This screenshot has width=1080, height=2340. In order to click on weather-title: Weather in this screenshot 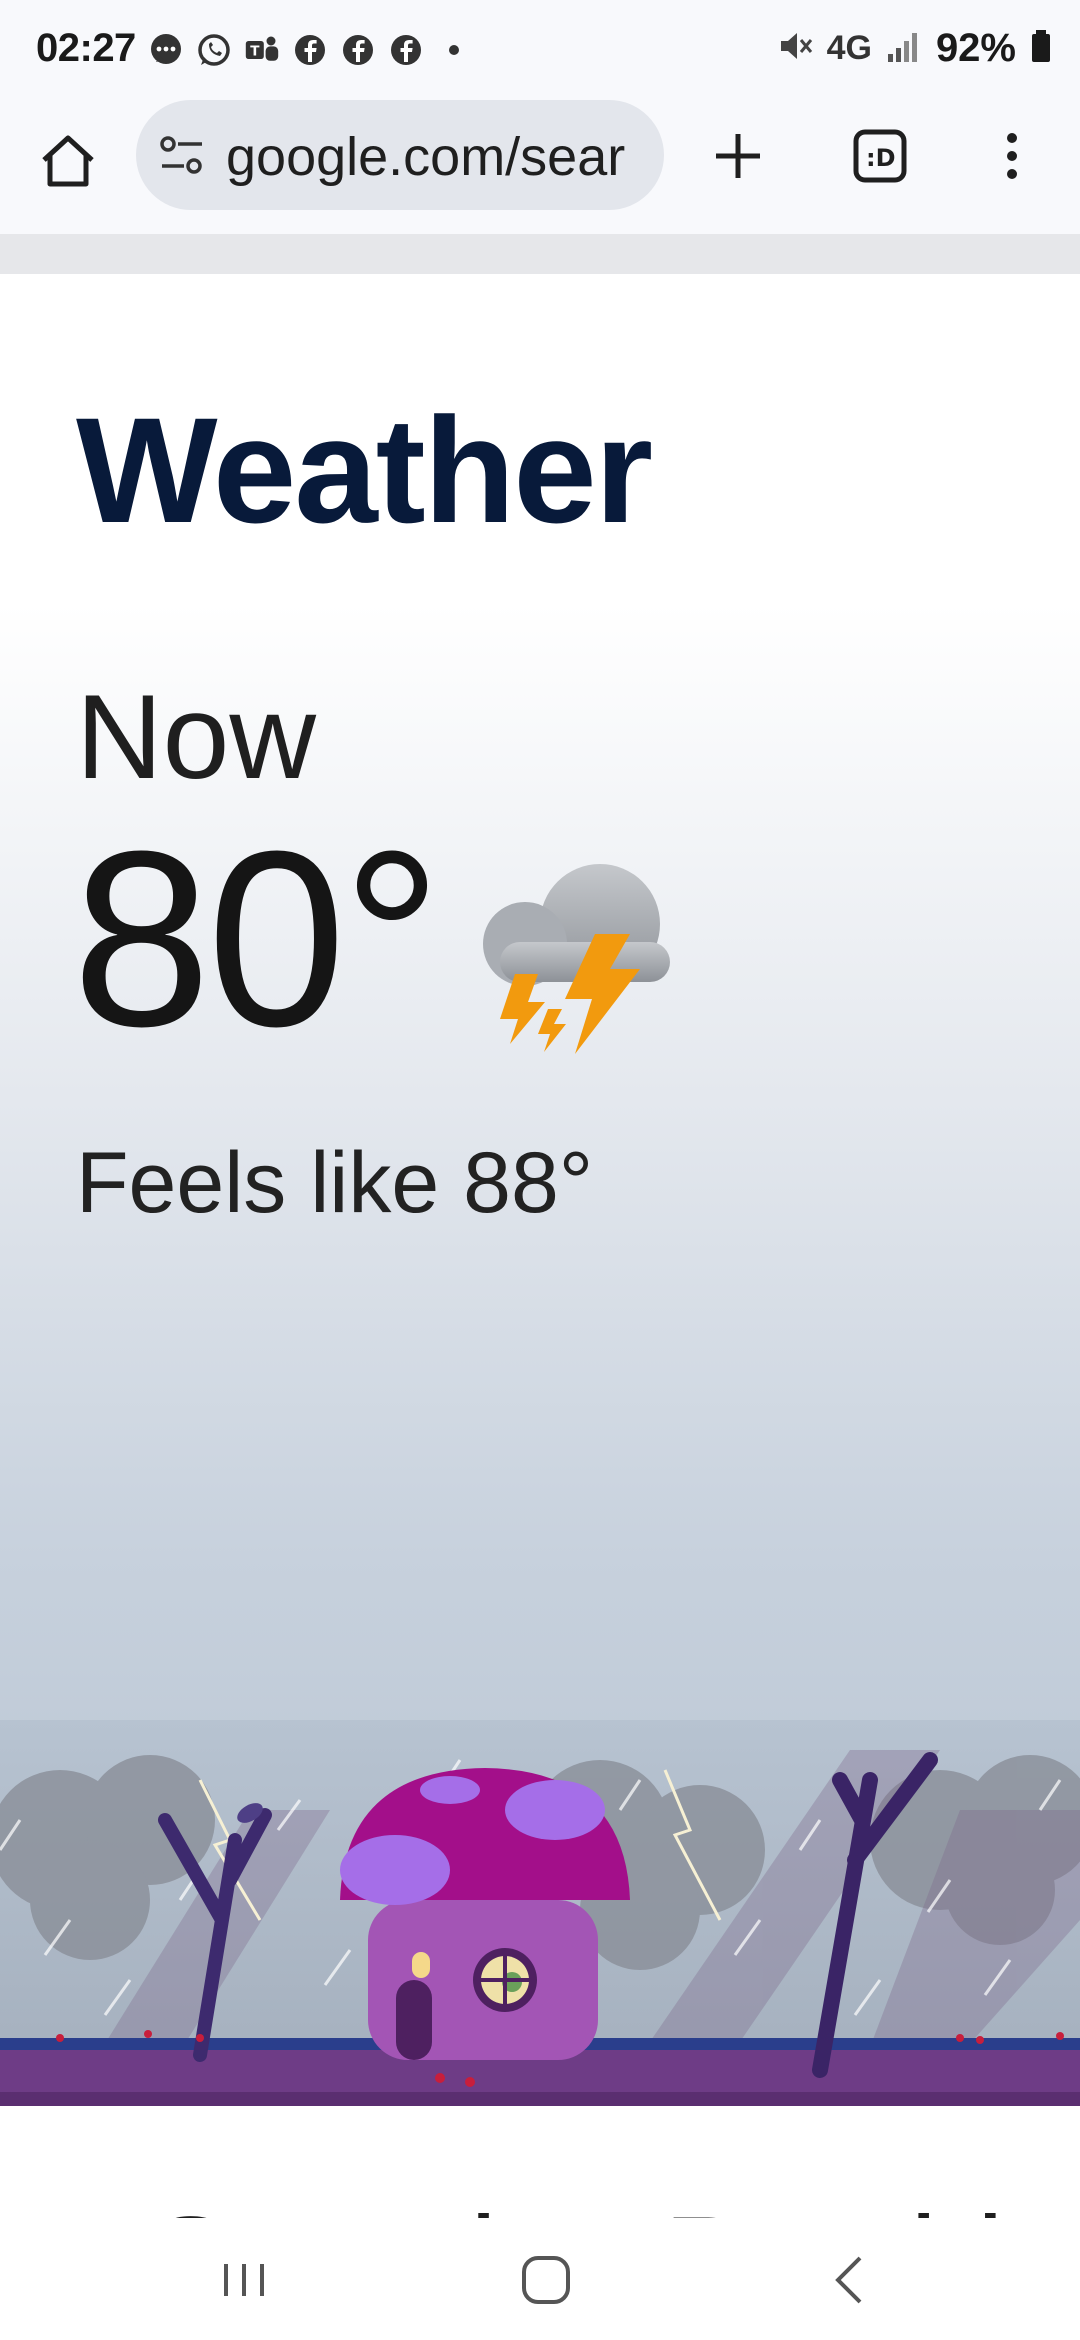, I will do `click(364, 470)`.